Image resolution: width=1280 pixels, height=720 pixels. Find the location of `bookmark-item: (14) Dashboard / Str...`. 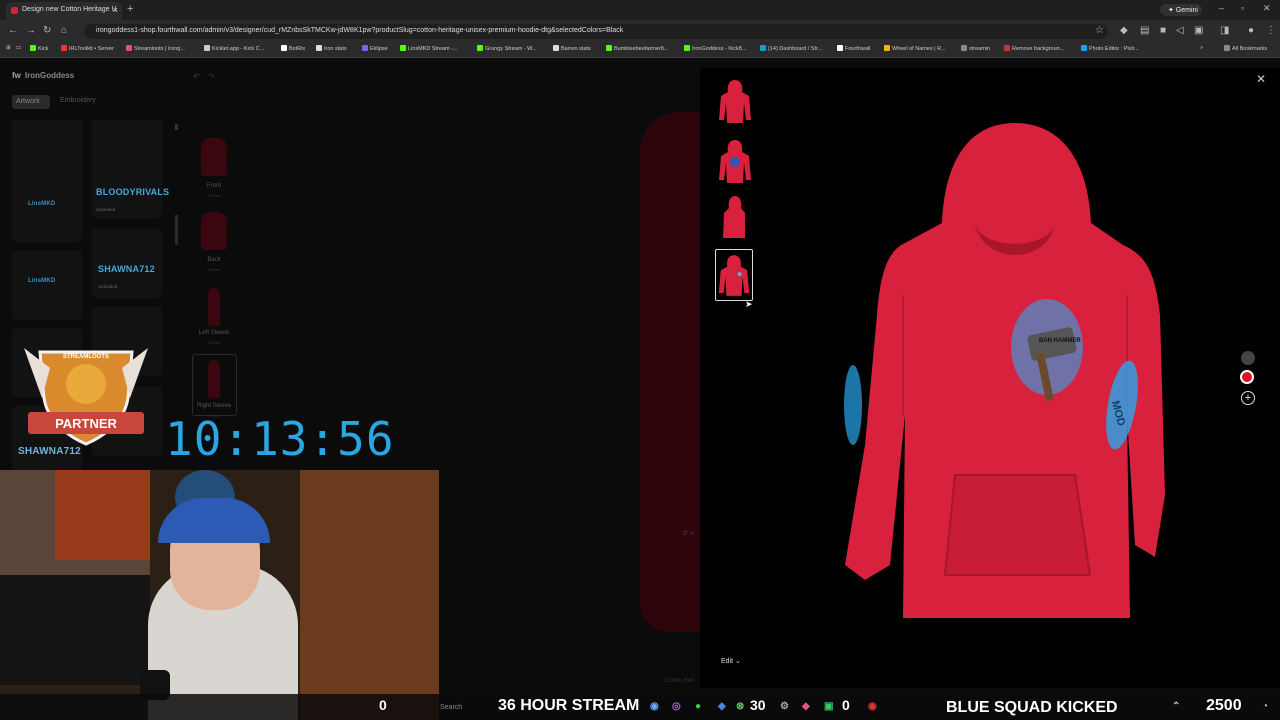

bookmark-item: (14) Dashboard / Str... is located at coordinates (791, 48).